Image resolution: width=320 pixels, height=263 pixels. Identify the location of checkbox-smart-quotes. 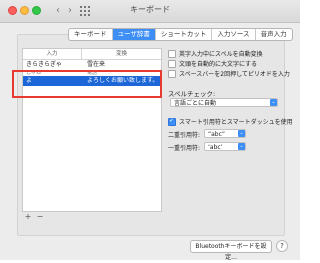
(172, 121).